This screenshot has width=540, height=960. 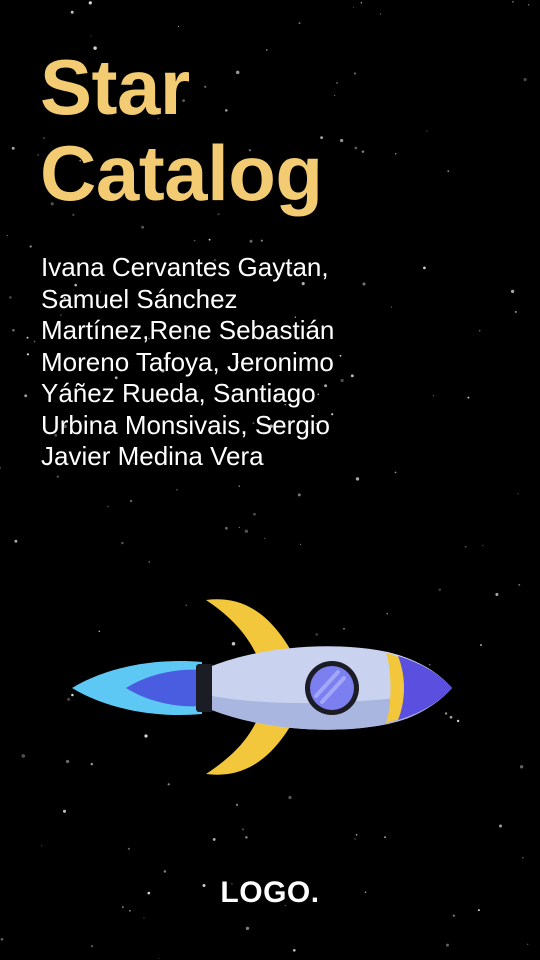 What do you see at coordinates (250, 628) in the screenshot?
I see `rocket-top-fin` at bounding box center [250, 628].